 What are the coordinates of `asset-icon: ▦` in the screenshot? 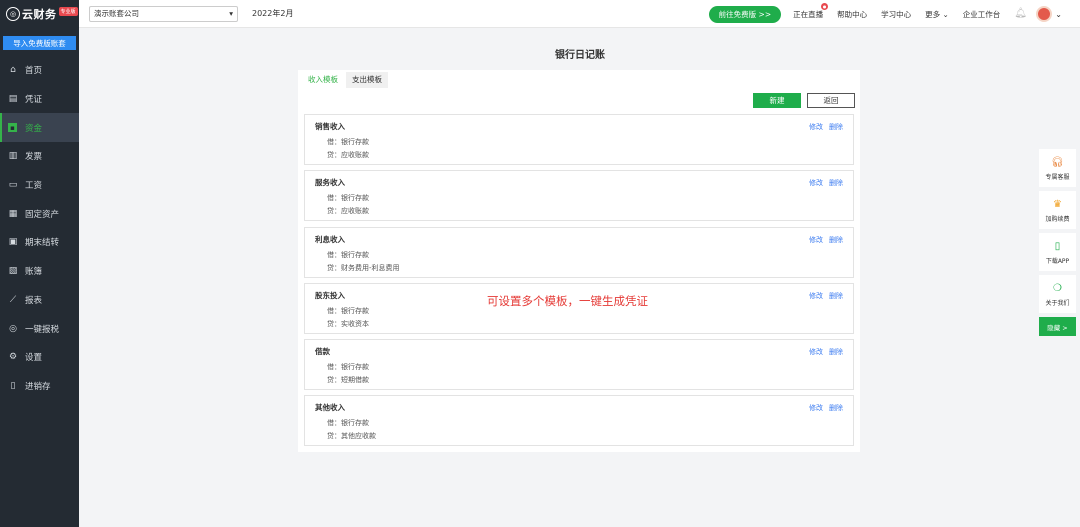 It's located at (13, 213).